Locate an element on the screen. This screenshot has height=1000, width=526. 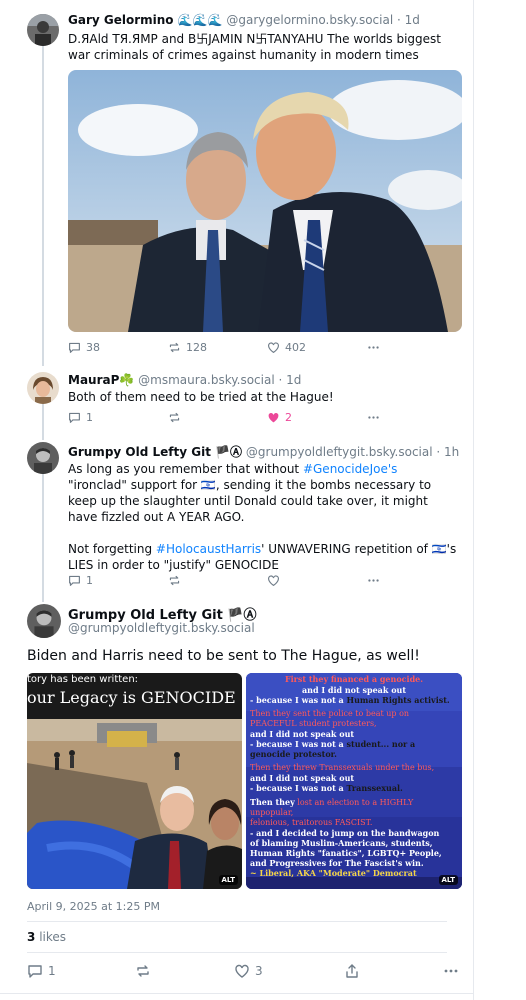
author-handle: @msmaura.bsky.social is located at coordinates (206, 380).